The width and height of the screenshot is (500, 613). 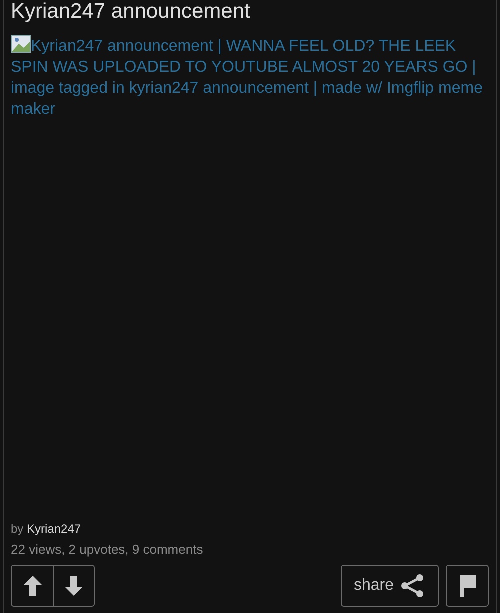 What do you see at coordinates (54, 529) in the screenshot?
I see `author-link: Kyrian247` at bounding box center [54, 529].